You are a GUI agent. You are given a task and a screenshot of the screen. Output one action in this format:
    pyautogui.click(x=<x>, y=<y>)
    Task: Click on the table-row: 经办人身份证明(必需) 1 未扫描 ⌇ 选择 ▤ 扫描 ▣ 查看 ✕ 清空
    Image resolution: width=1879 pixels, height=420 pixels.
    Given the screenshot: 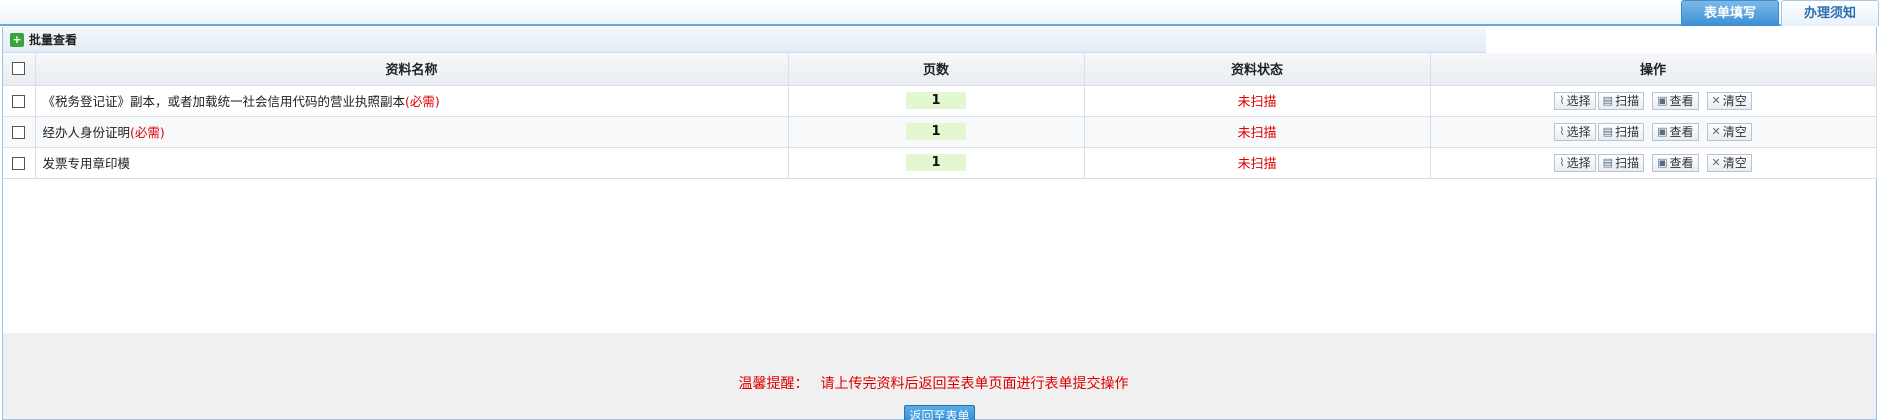 What is the action you would take?
    pyautogui.click(x=940, y=132)
    